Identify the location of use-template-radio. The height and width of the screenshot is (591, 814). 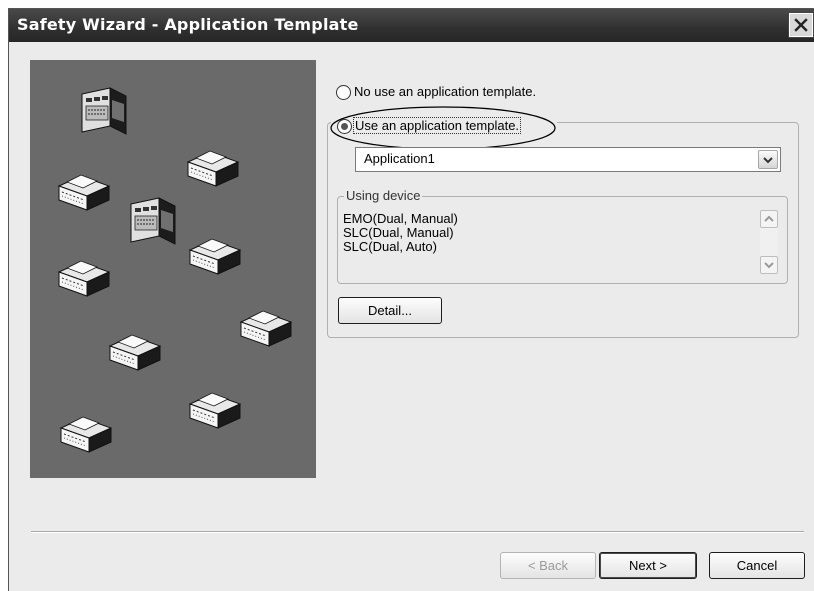
(344, 126).